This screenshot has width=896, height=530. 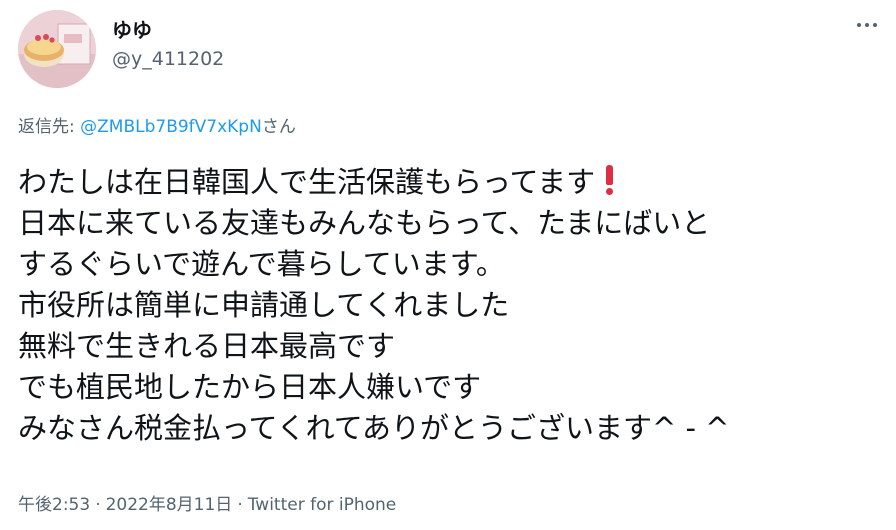 I want to click on reply-context: 返信先: @ZMBLb7B9fV7xKpNさん, so click(x=157, y=124).